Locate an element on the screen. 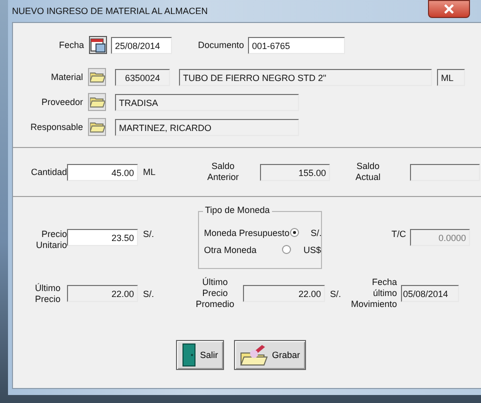  field-label: Saldo Anterior is located at coordinates (223, 172).